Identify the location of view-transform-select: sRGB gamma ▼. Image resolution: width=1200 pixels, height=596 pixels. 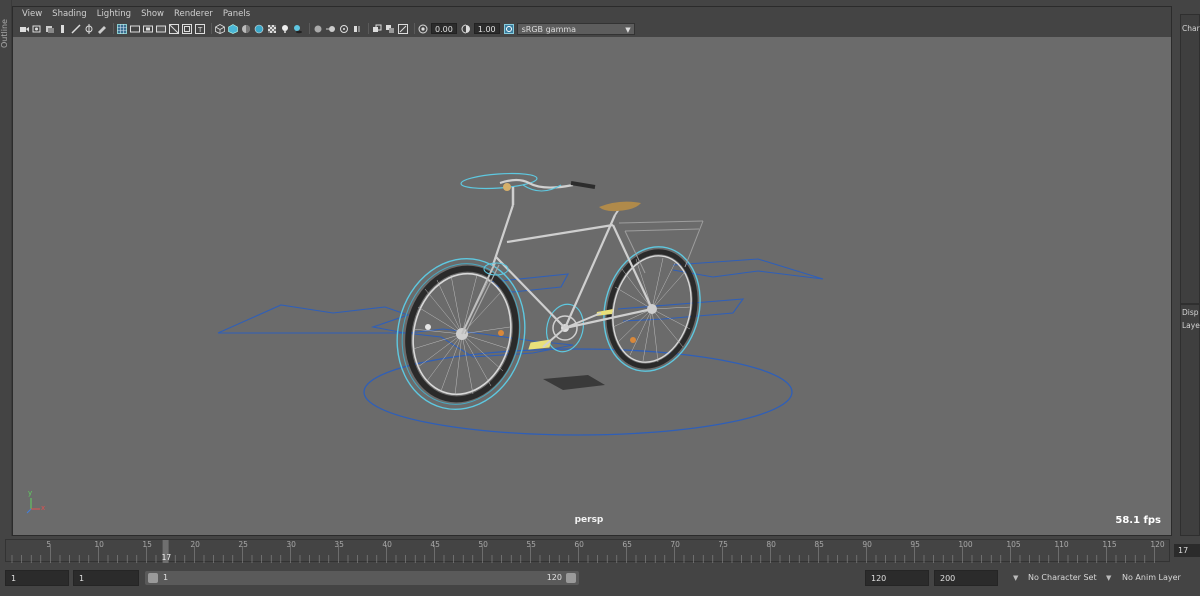
(575, 28).